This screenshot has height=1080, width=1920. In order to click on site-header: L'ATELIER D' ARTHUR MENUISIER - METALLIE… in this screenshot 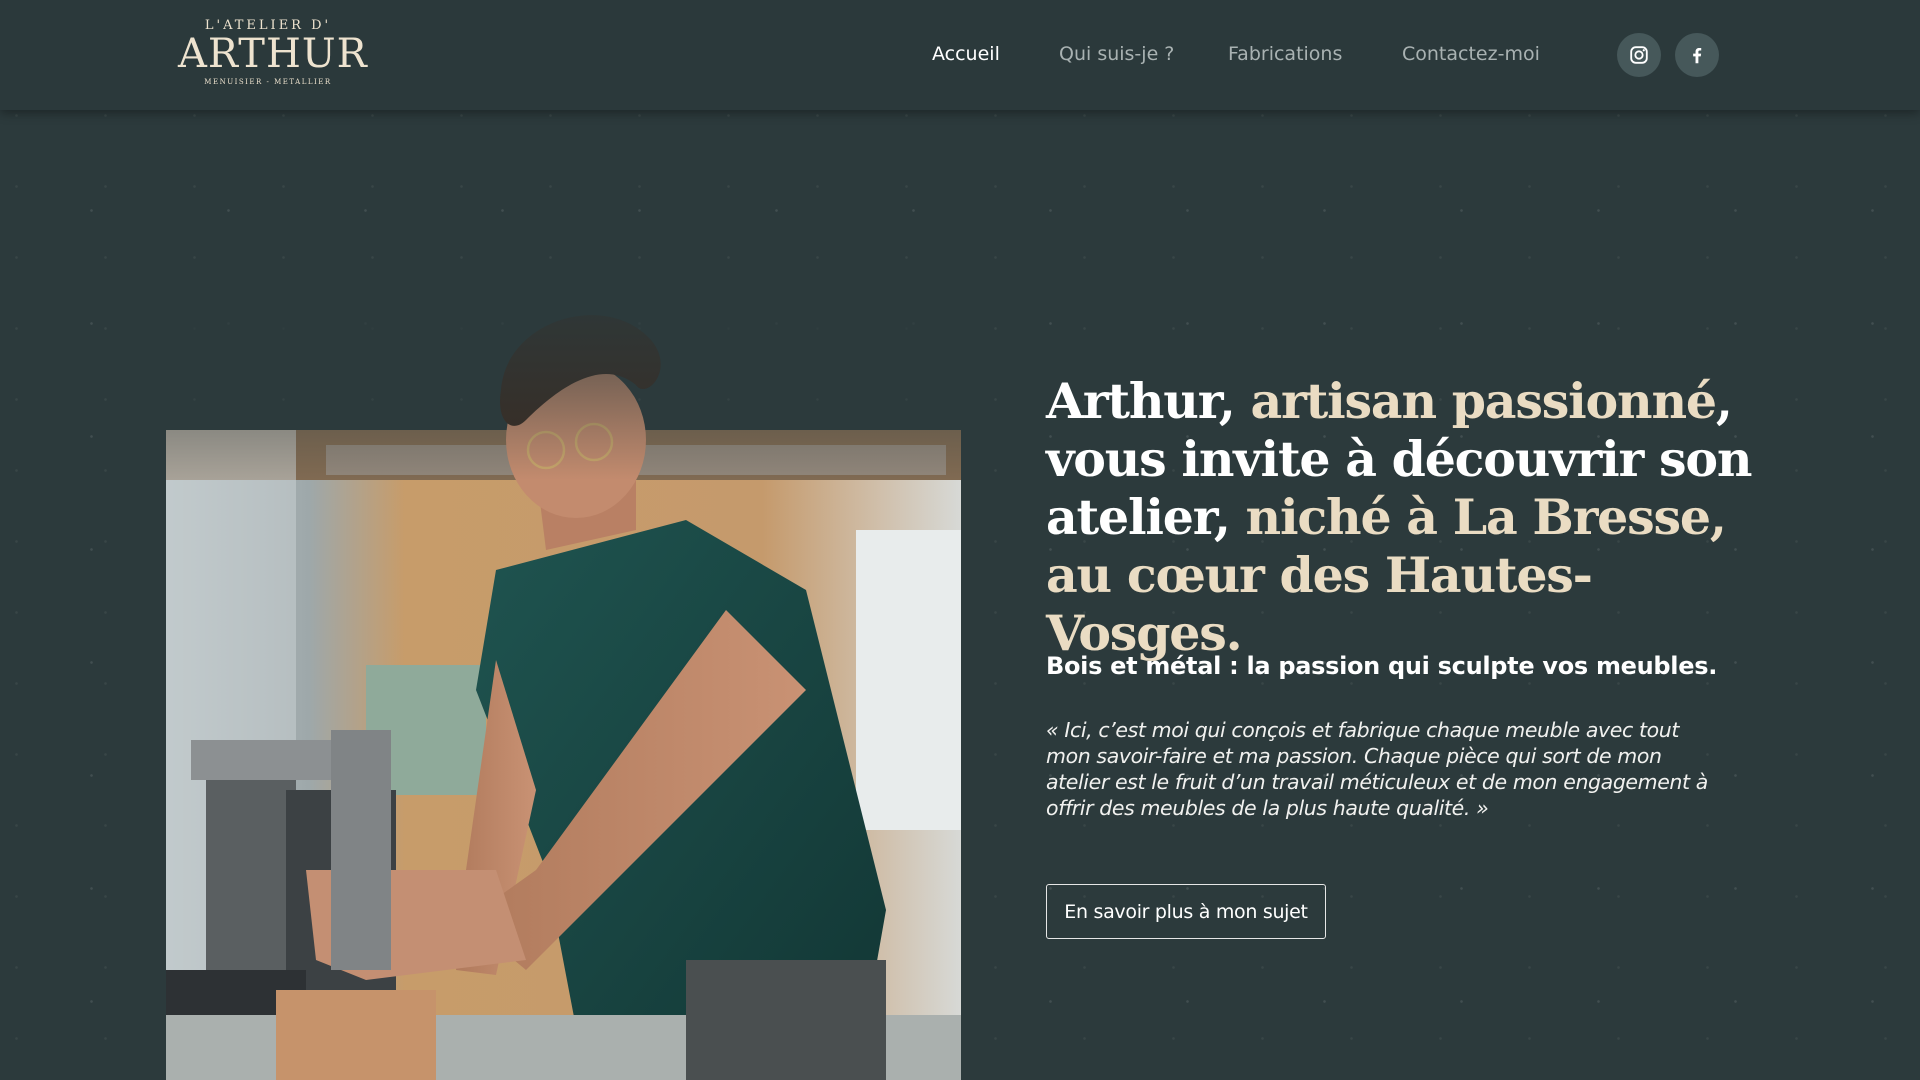, I will do `click(960, 55)`.